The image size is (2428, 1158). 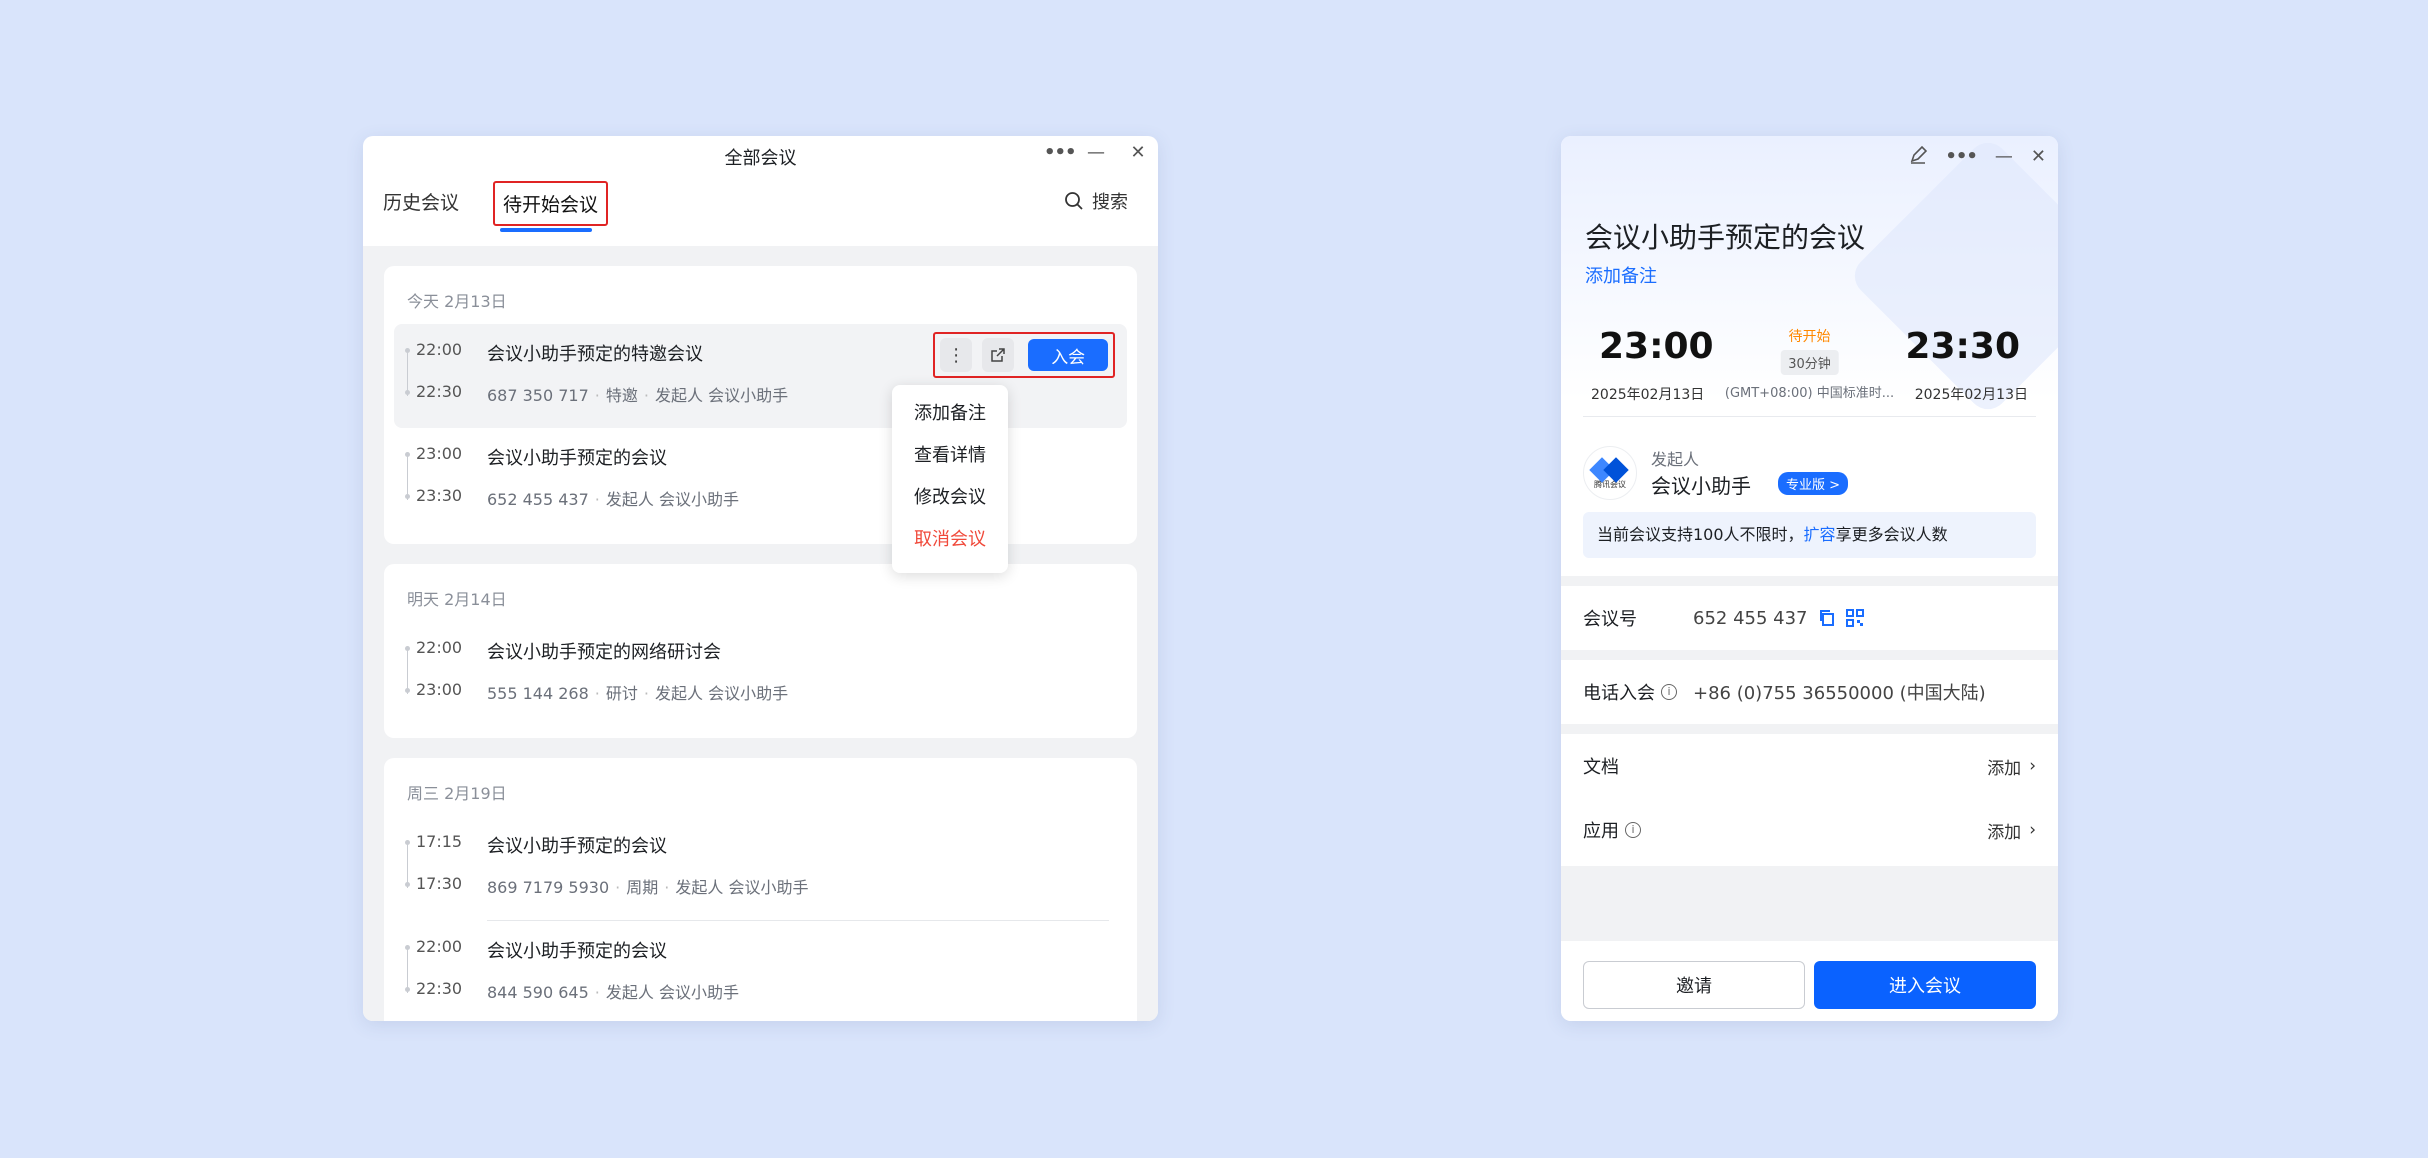 What do you see at coordinates (439, 883) in the screenshot?
I see `end-time: 17:30` at bounding box center [439, 883].